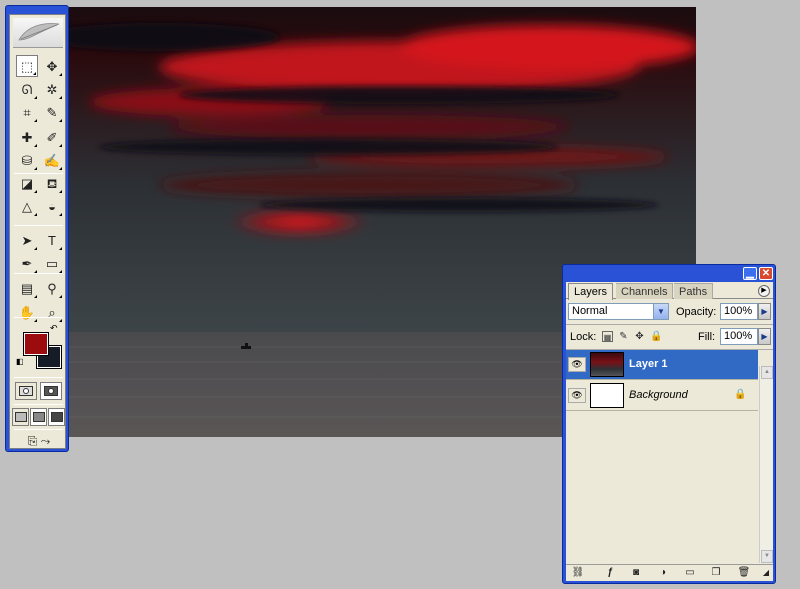 Image resolution: width=800 pixels, height=589 pixels. I want to click on quick-mask-button, so click(51, 391).